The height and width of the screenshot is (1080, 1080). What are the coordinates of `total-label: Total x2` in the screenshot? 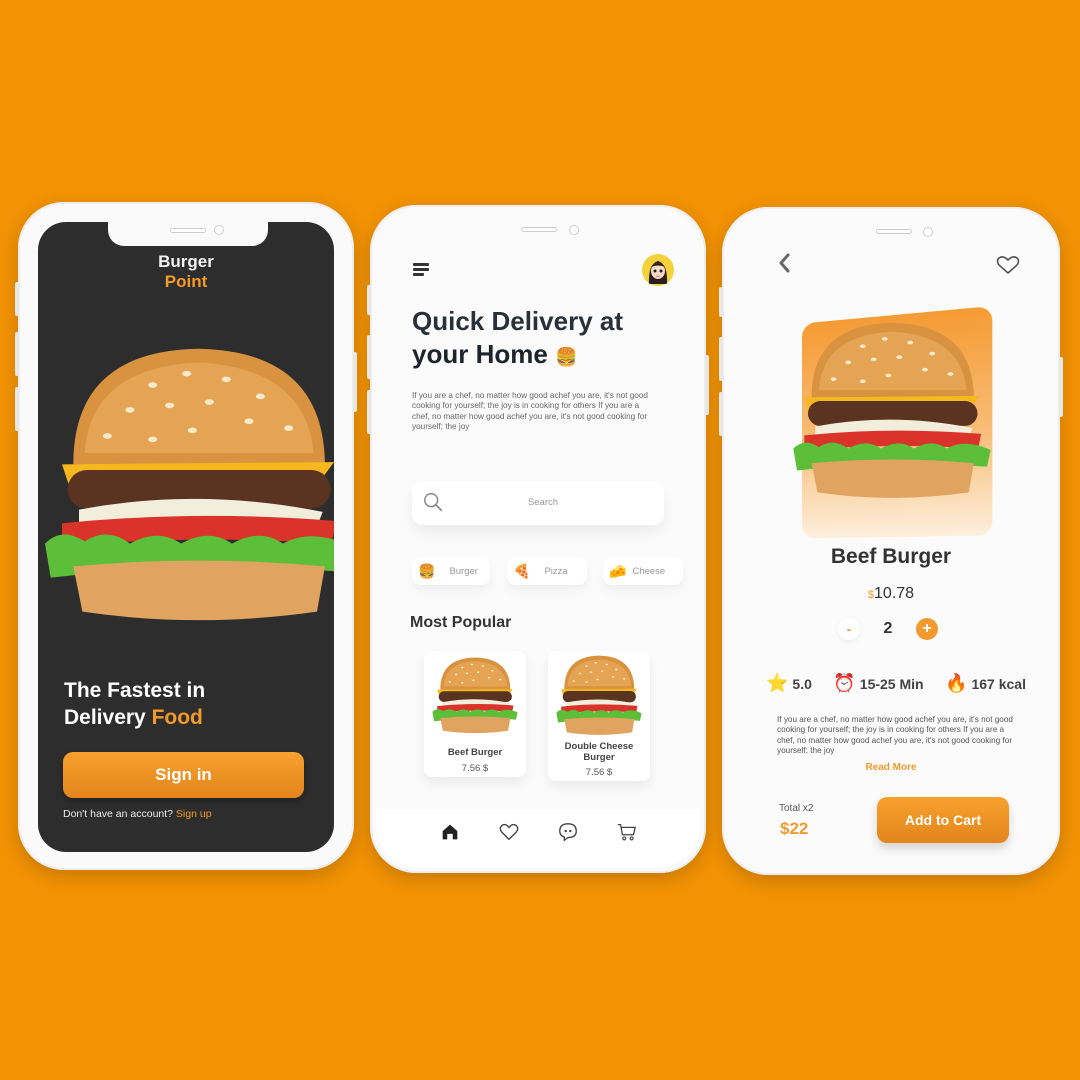 It's located at (796, 808).